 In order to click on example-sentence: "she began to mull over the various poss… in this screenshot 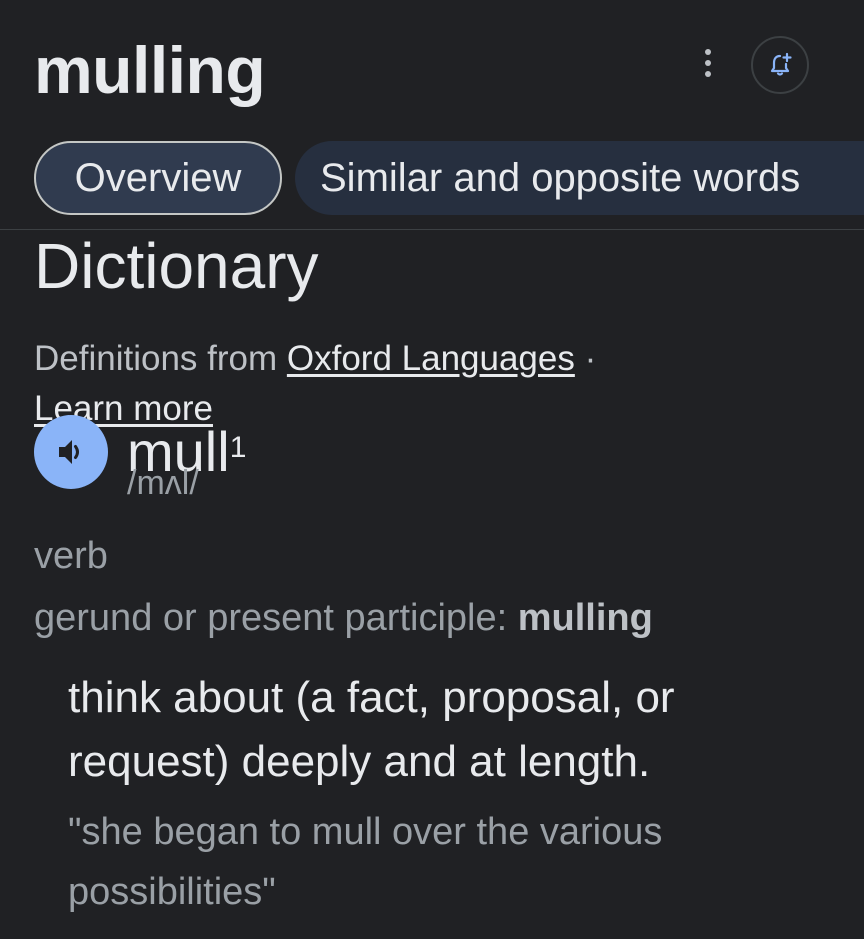, I will do `click(365, 862)`.